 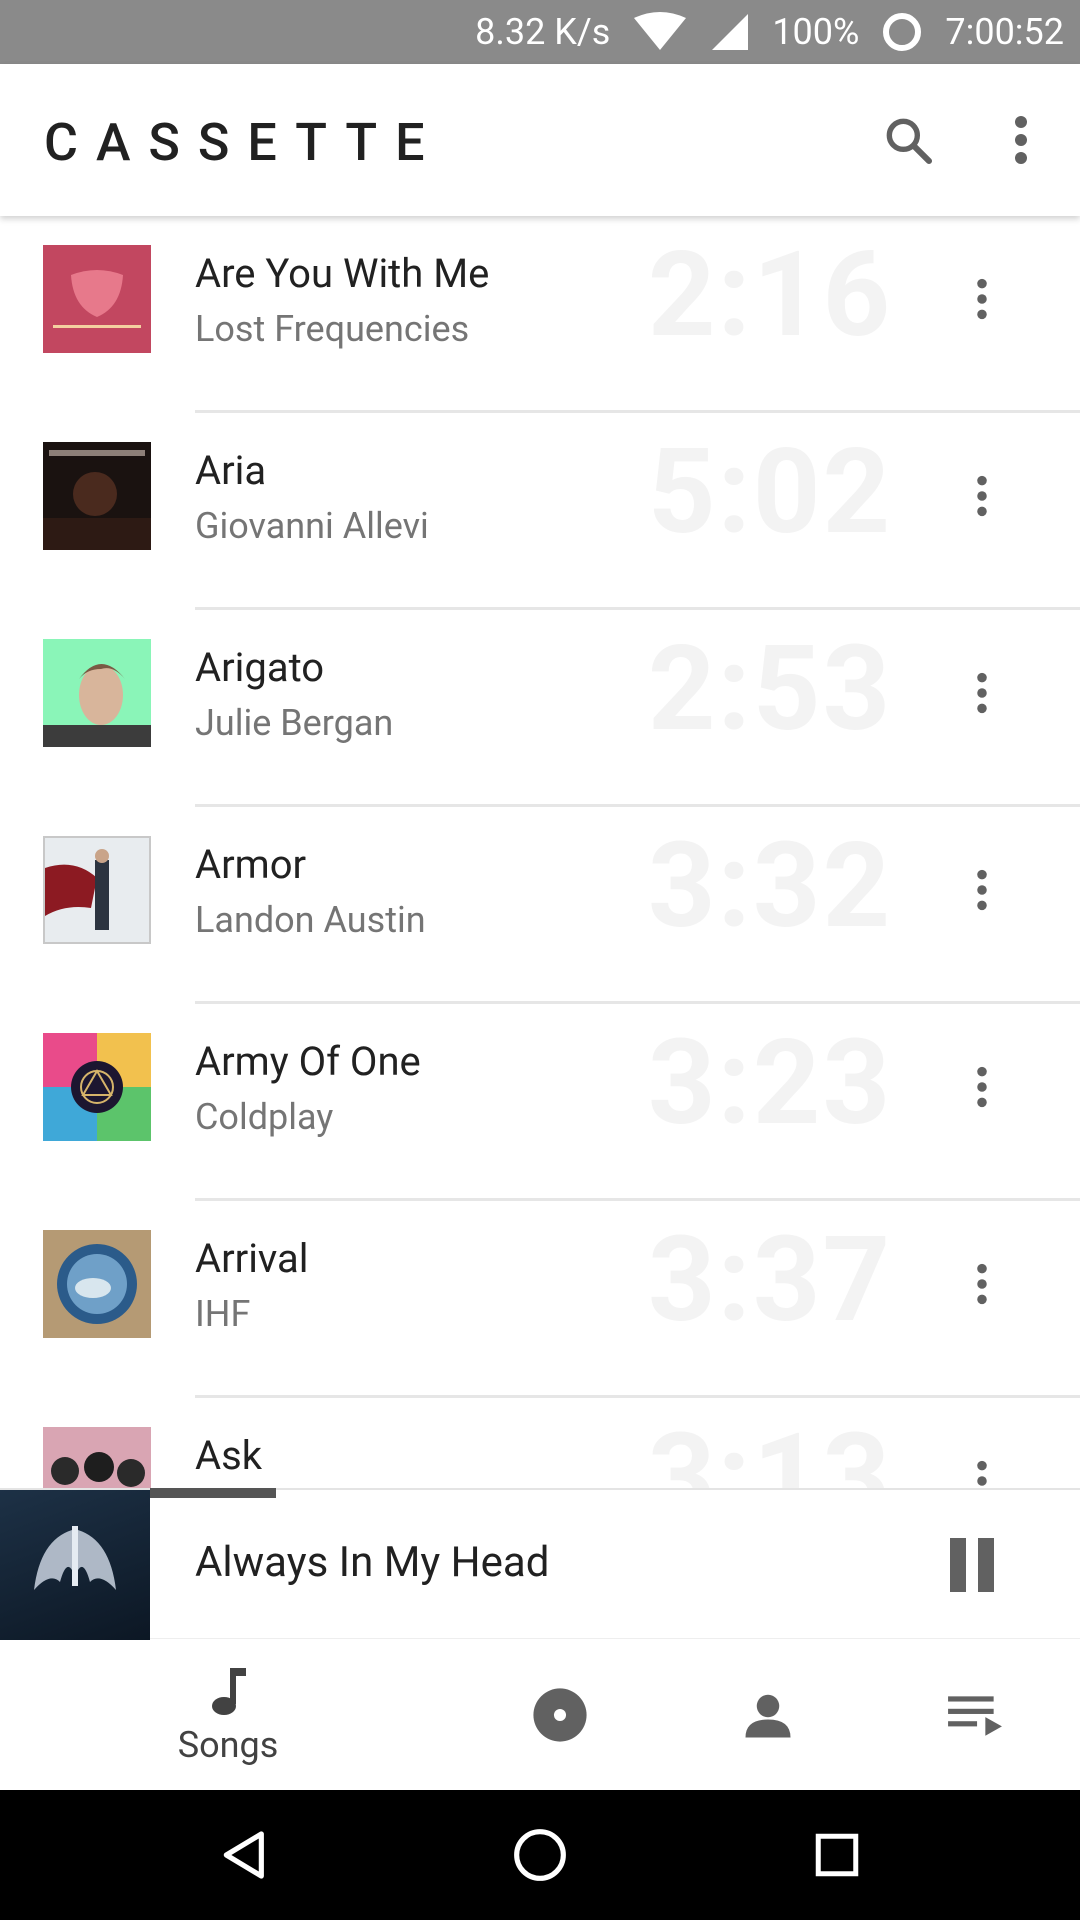 I want to click on song-title: Arrival, so click(x=252, y=1258).